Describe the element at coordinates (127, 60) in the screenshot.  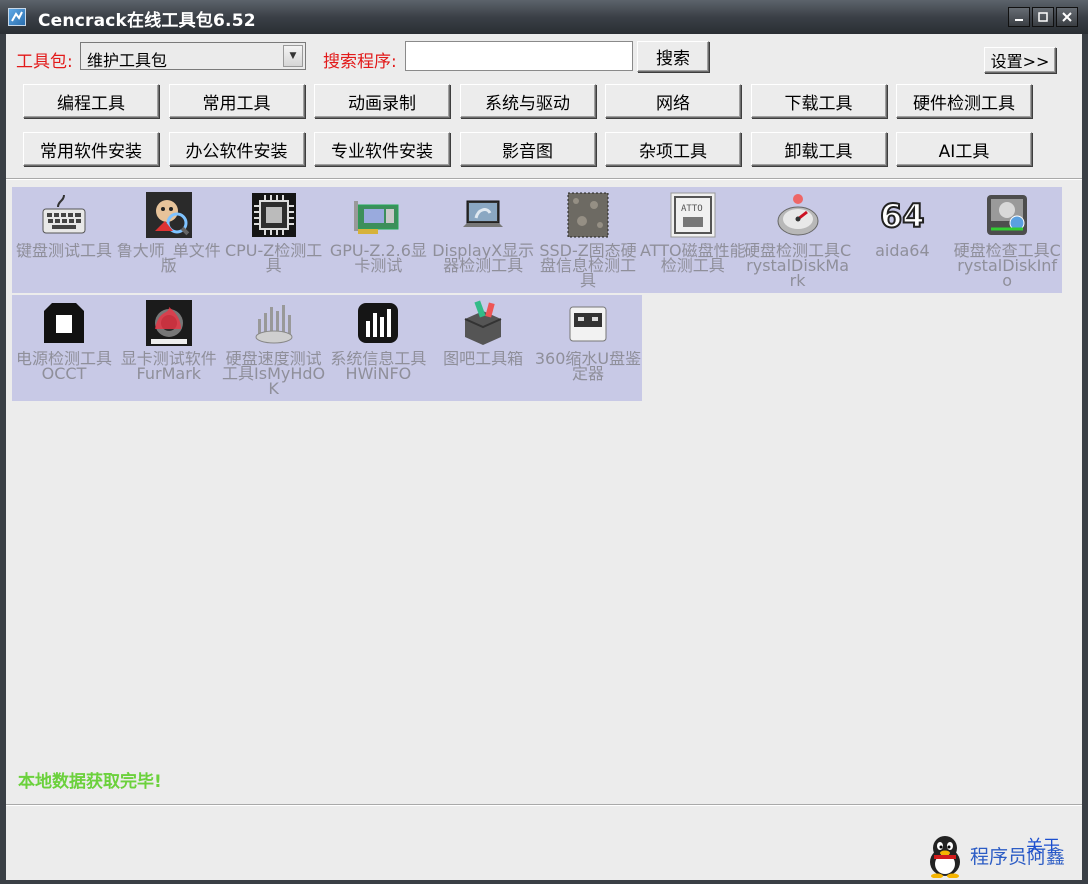
I see `package-select-value: 维护工具包` at that location.